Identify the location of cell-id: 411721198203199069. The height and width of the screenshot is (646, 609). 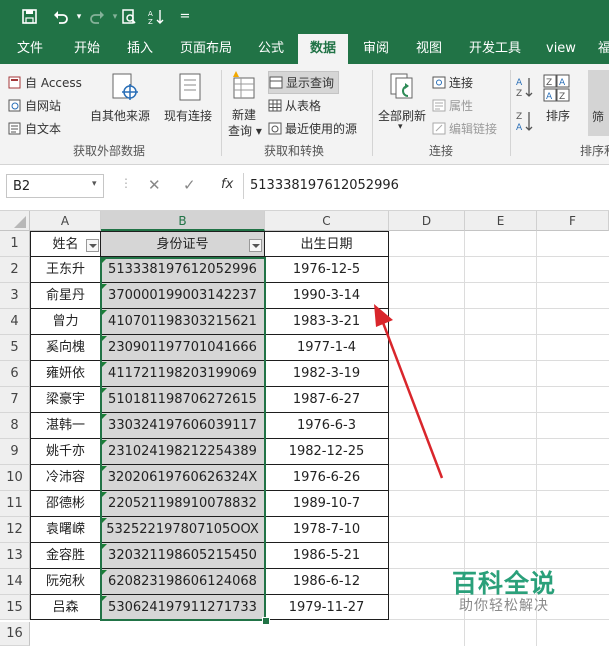
(183, 374).